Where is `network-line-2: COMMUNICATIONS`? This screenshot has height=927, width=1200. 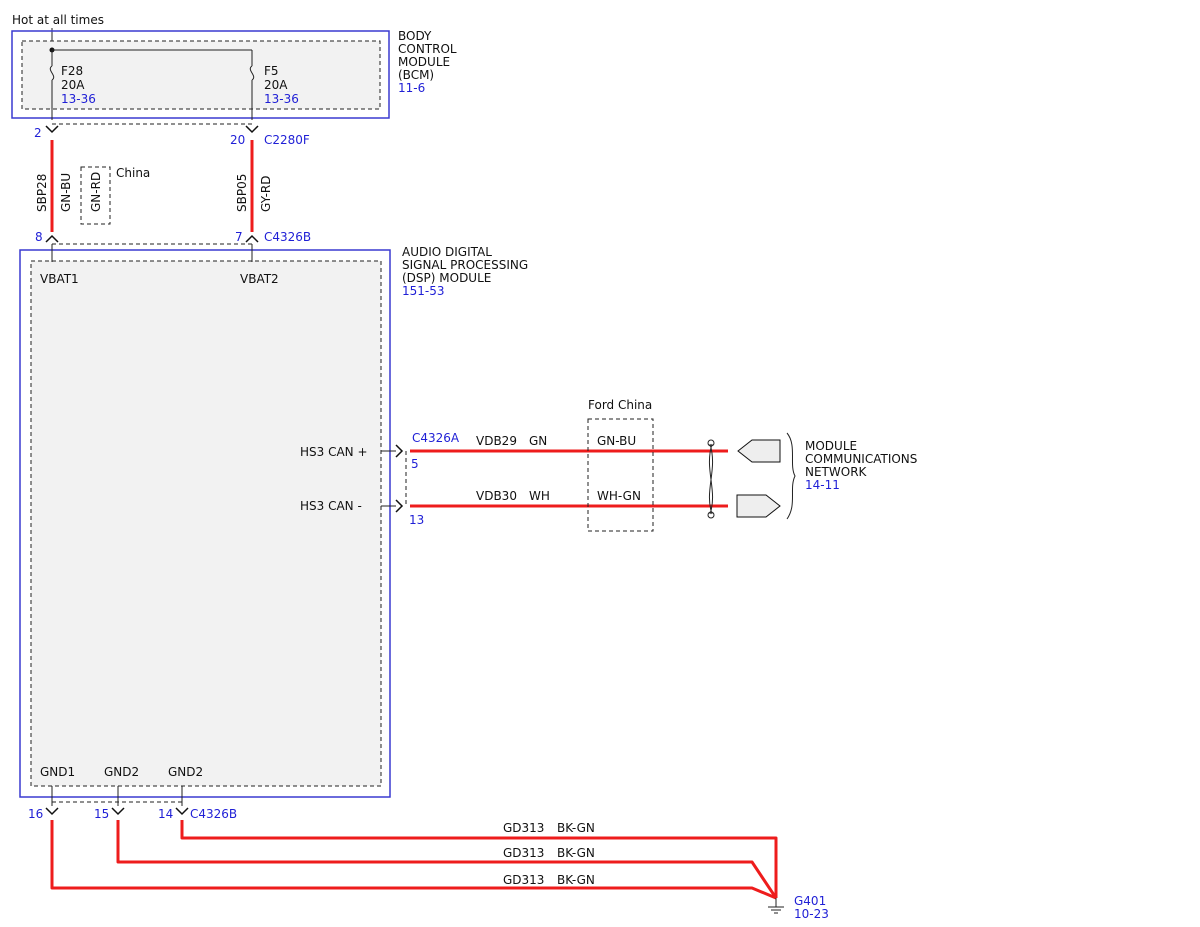
network-line-2: COMMUNICATIONS is located at coordinates (861, 459).